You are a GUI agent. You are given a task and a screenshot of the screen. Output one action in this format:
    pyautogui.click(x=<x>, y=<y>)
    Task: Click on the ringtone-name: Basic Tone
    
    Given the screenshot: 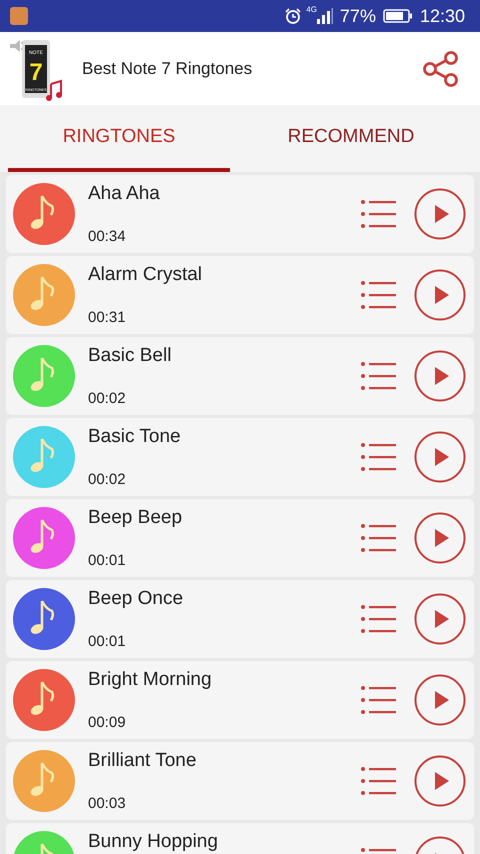 What is the action you would take?
    pyautogui.click(x=135, y=437)
    